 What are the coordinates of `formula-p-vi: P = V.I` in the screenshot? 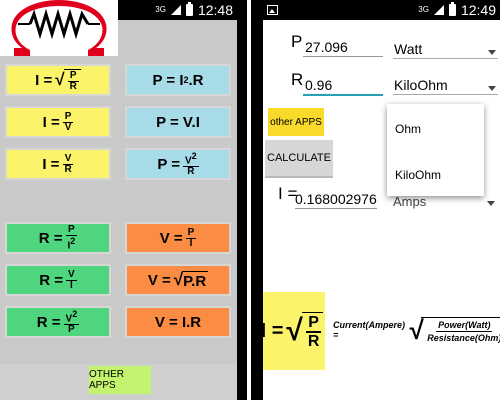 It's located at (178, 122).